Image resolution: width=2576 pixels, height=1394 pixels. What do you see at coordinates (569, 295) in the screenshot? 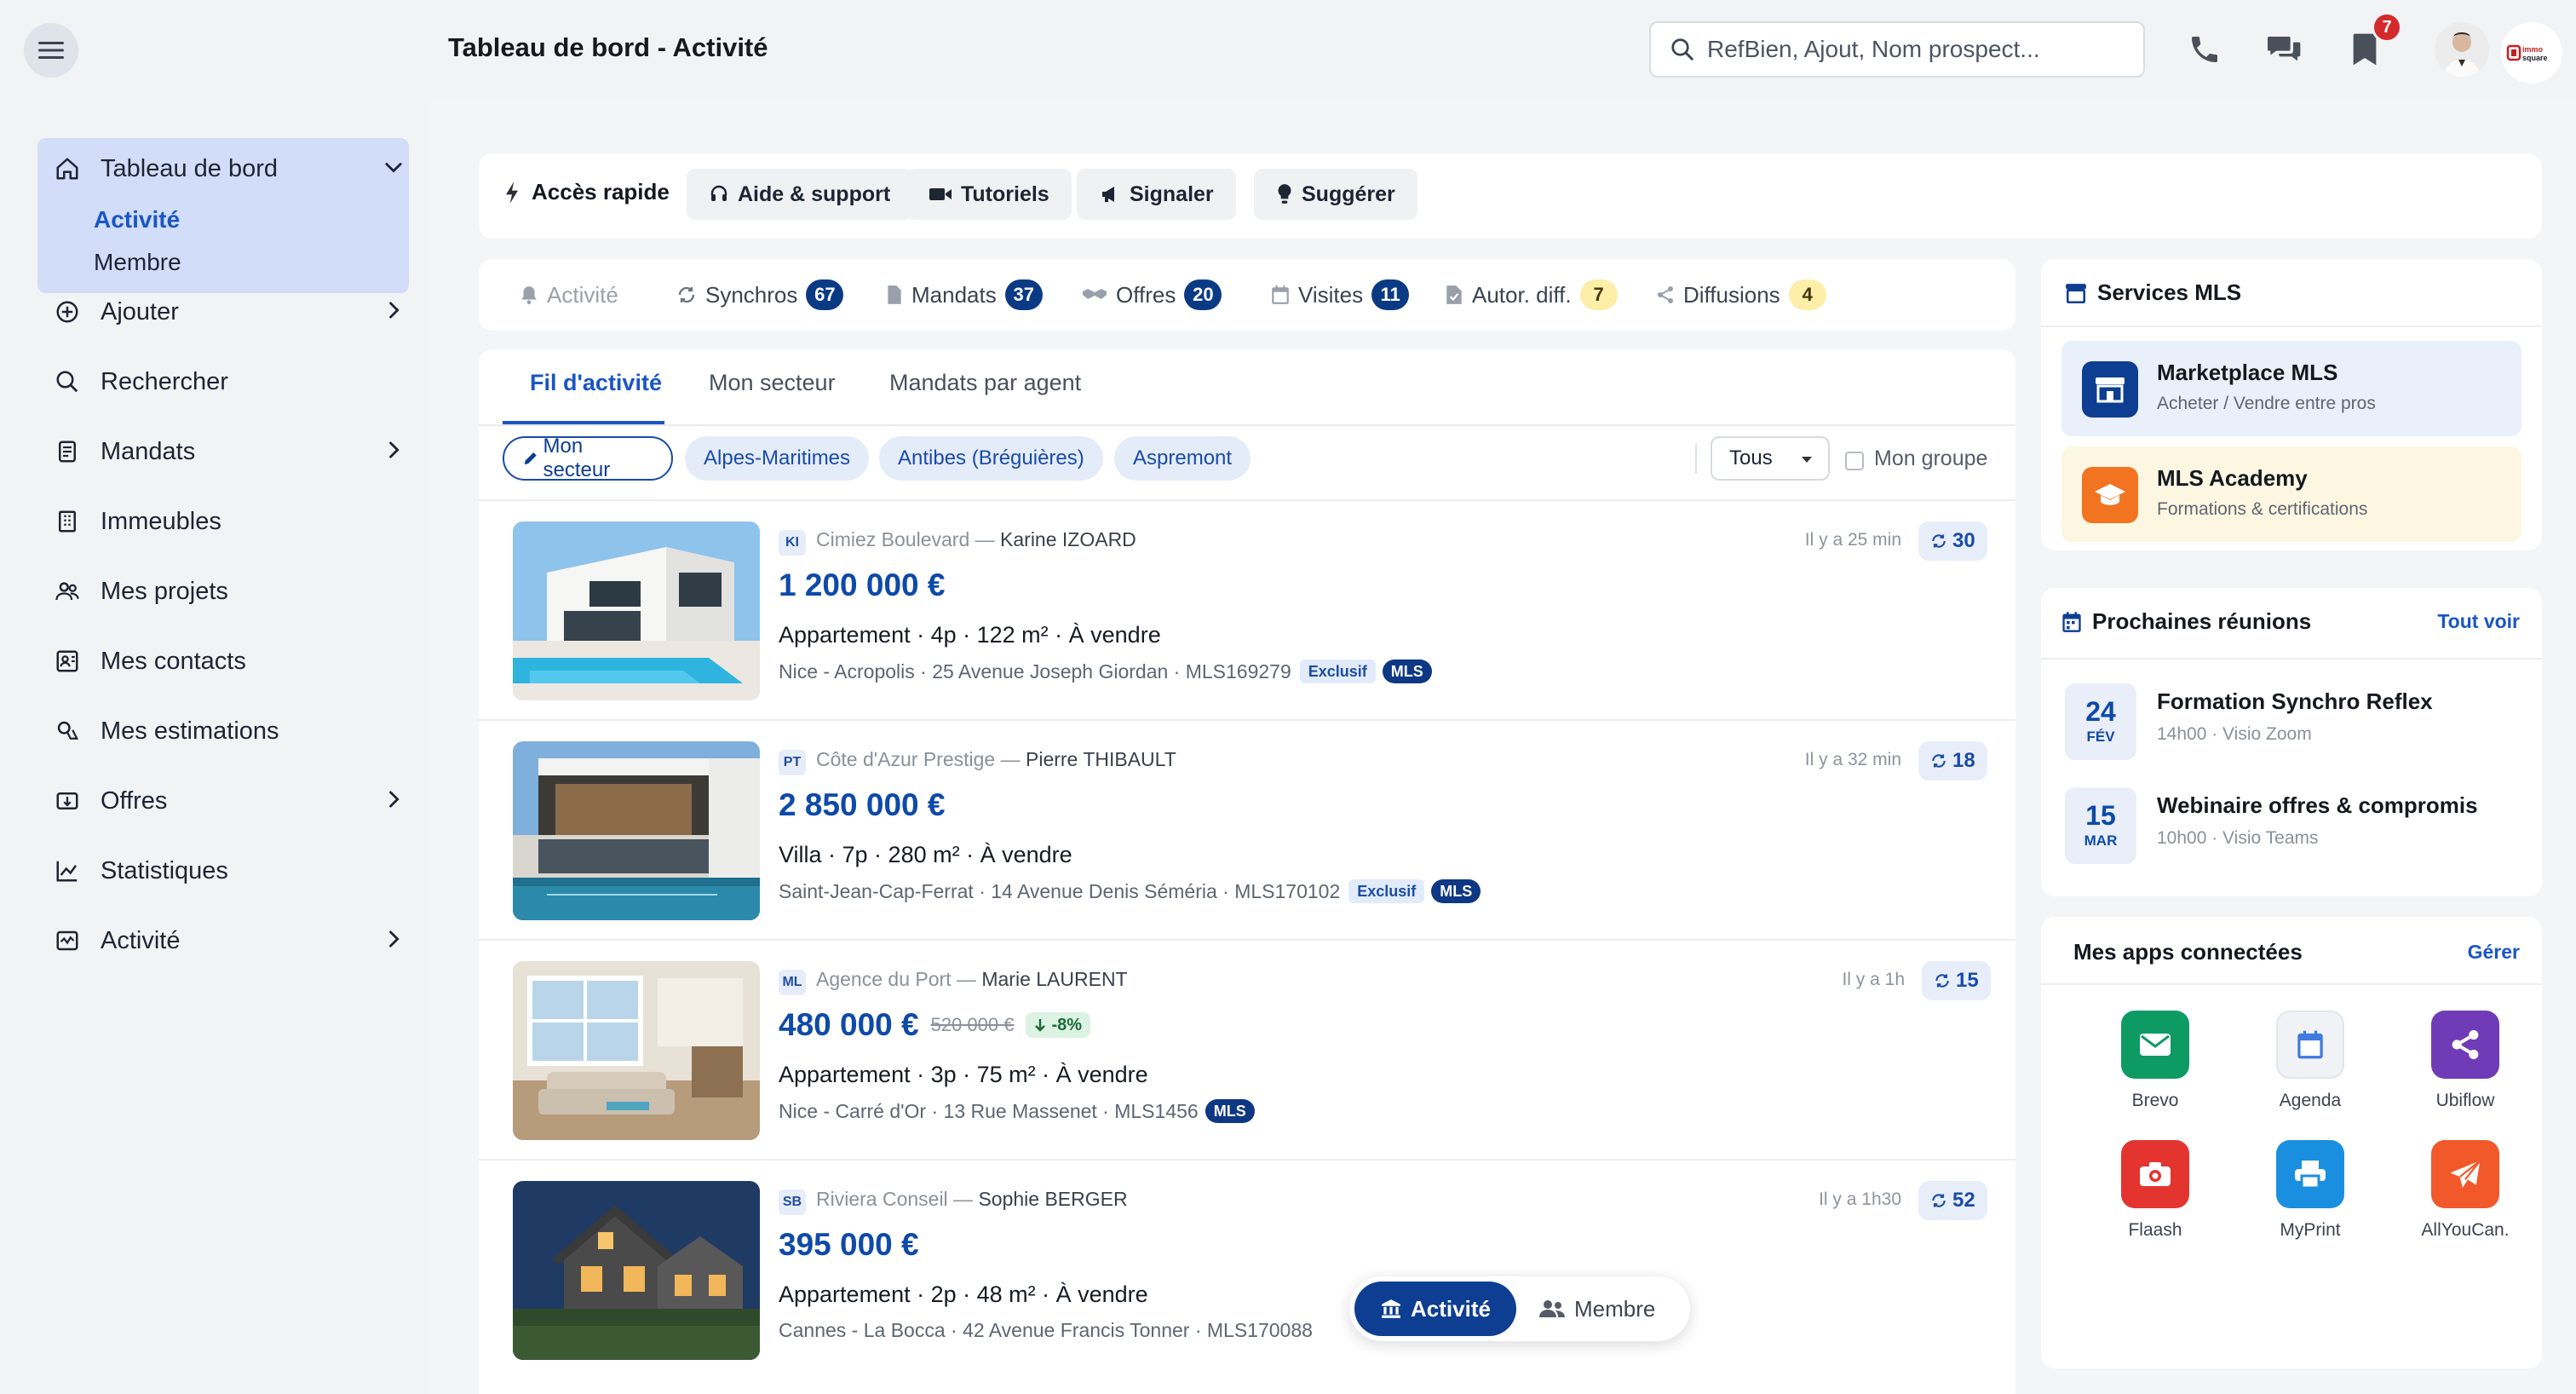
I see `stat-activite: Activité` at bounding box center [569, 295].